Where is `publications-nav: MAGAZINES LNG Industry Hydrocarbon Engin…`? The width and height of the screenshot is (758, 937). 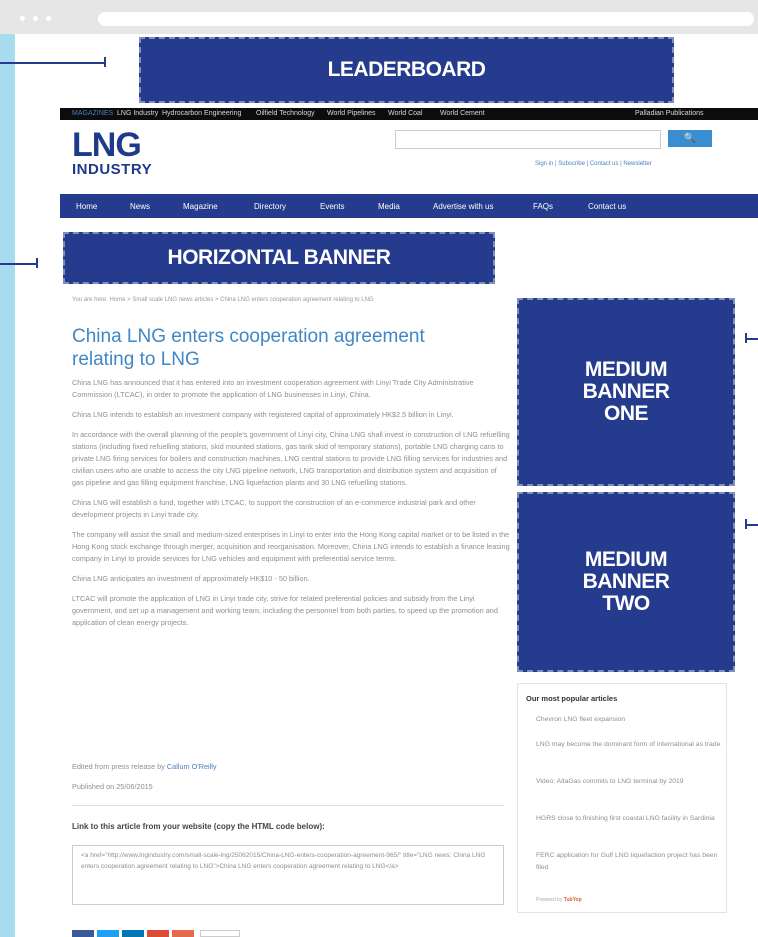
publications-nav: MAGAZINES LNG Industry Hydrocarbon Engin… is located at coordinates (409, 114).